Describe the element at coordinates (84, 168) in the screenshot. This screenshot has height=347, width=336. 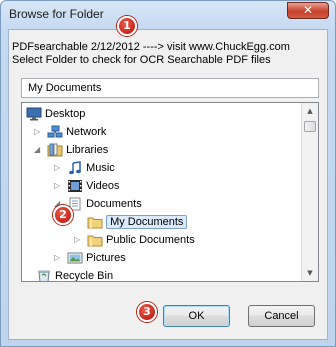
I see `tree-item-music: ▷ Music` at that location.